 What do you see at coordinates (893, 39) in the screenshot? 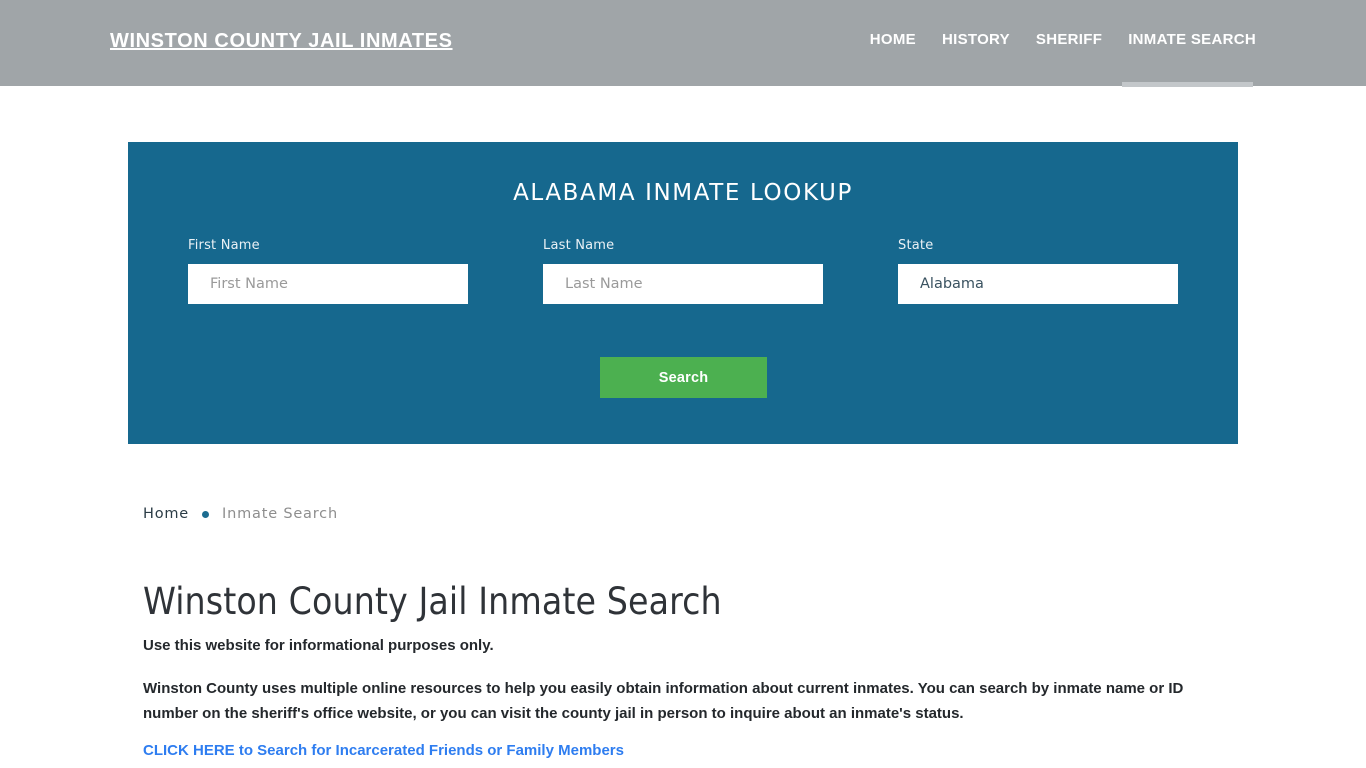
I see `nav-item-home: HOME` at bounding box center [893, 39].